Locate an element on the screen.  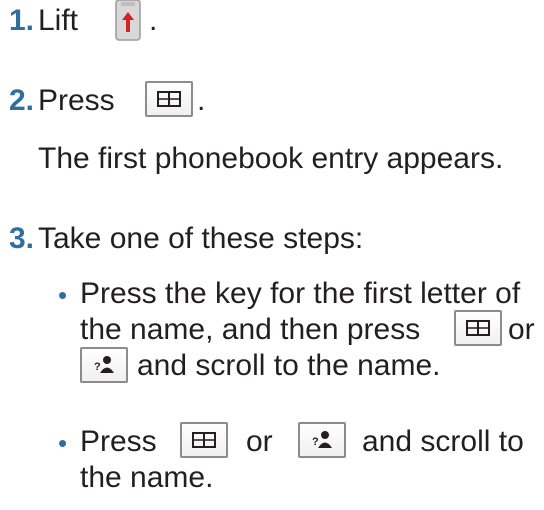
bullet-text: Press the key for the first letter of is located at coordinates (300, 293).